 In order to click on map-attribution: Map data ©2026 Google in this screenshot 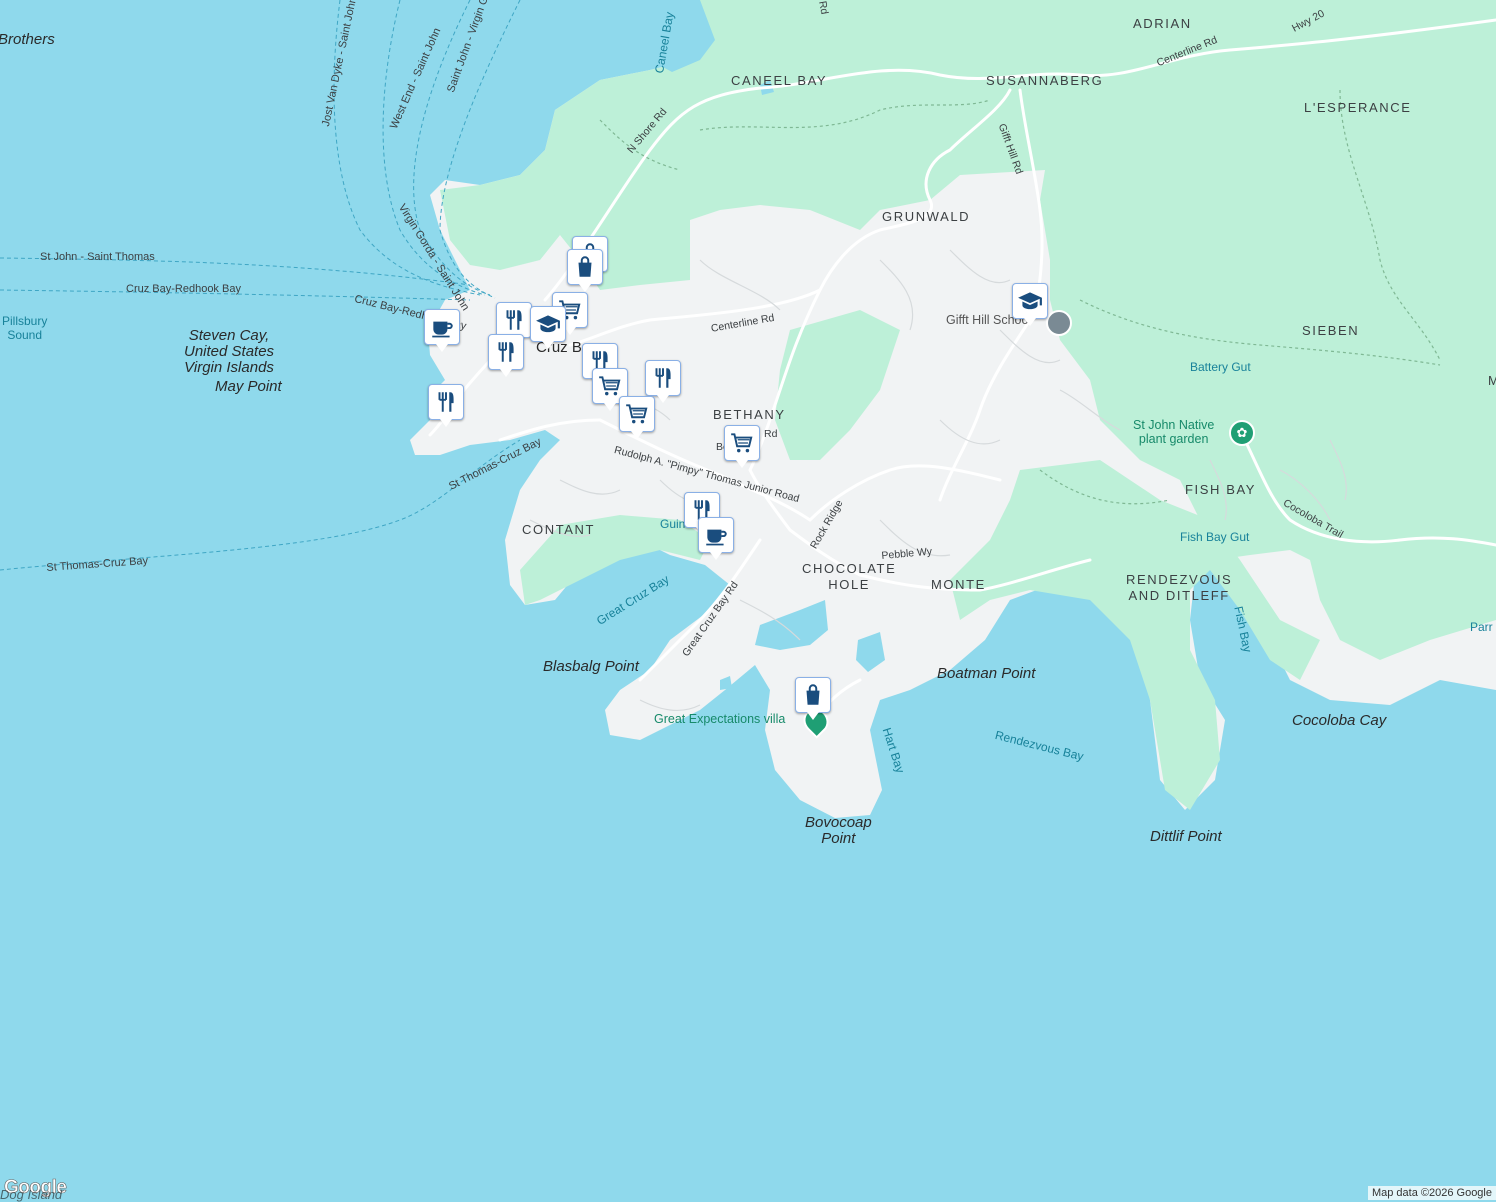, I will do `click(1431, 1193)`.